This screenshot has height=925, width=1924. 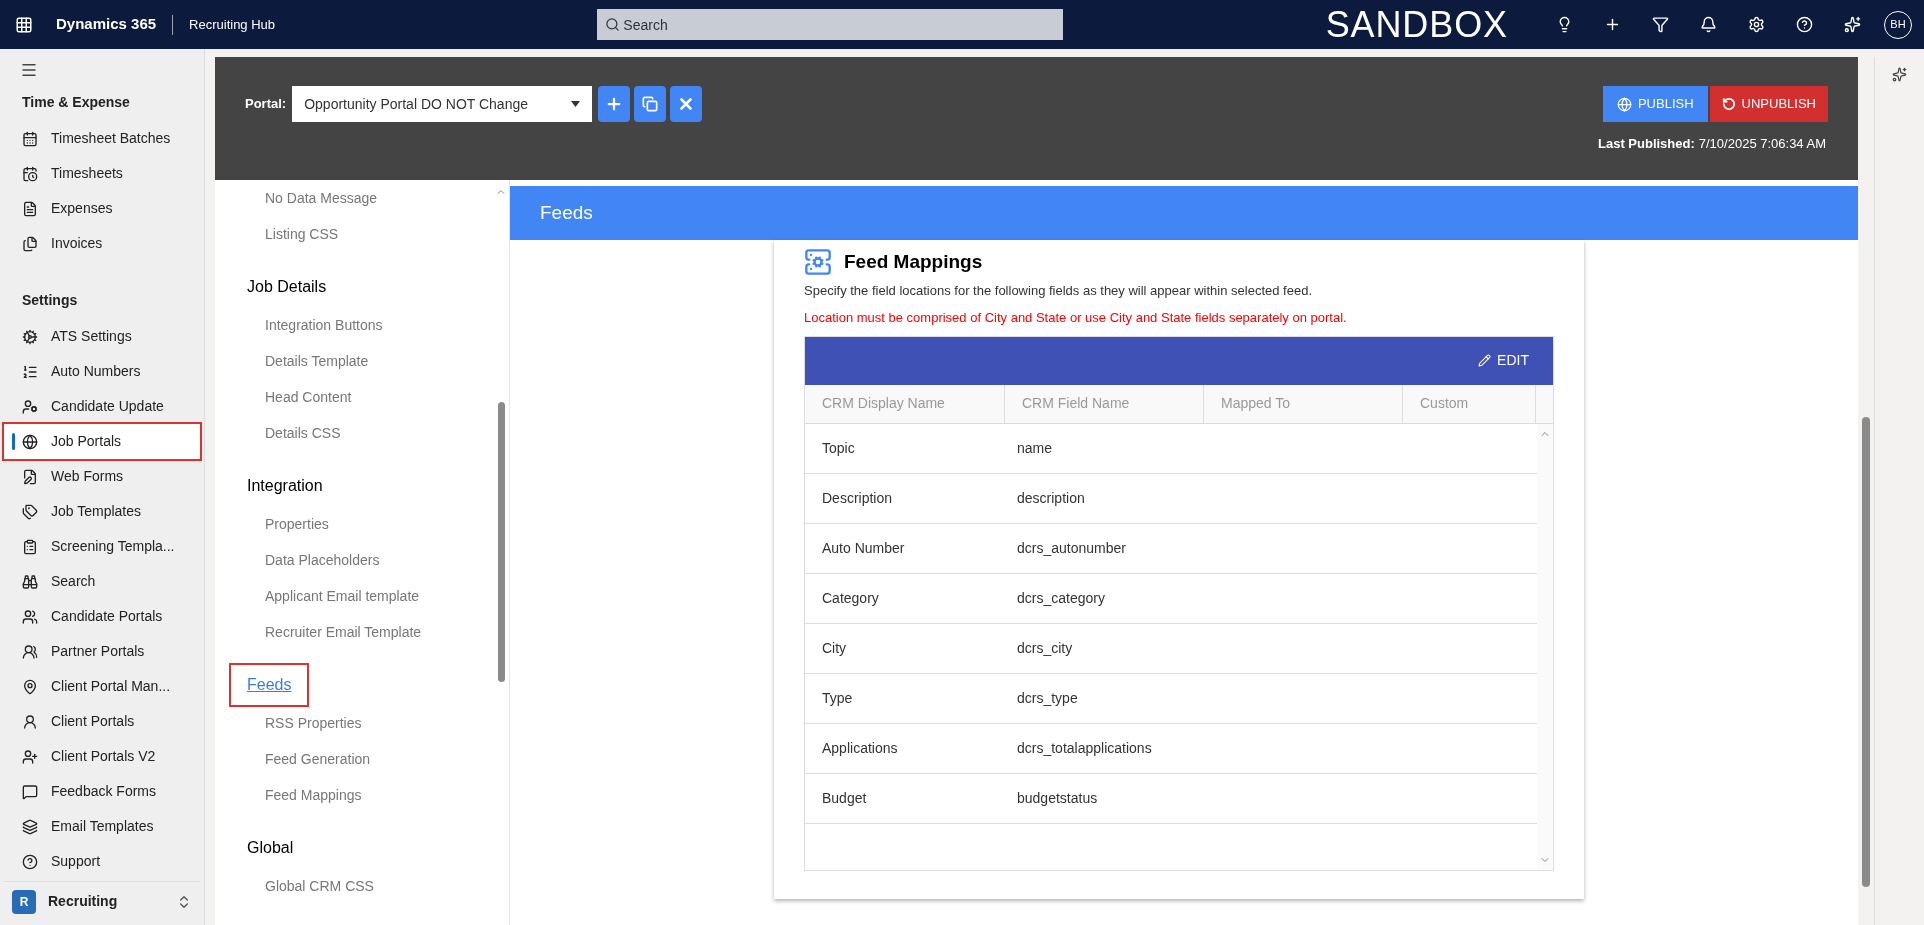 What do you see at coordinates (1076, 318) in the screenshot?
I see `warning-text: Location must be comprised of City and State or use City and State fields separately on portal.` at bounding box center [1076, 318].